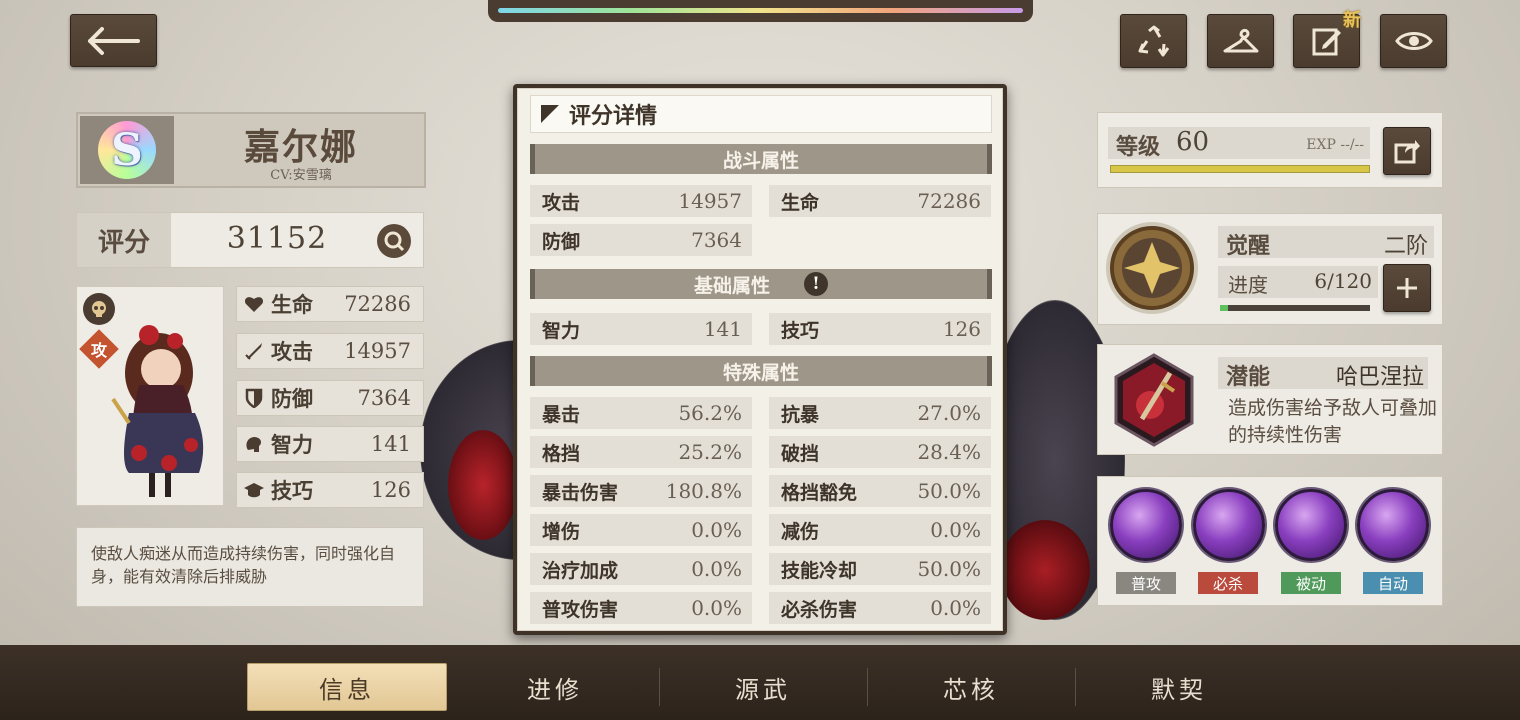 The width and height of the screenshot is (1520, 720). I want to click on score-card: 评分 31152, so click(250, 240).